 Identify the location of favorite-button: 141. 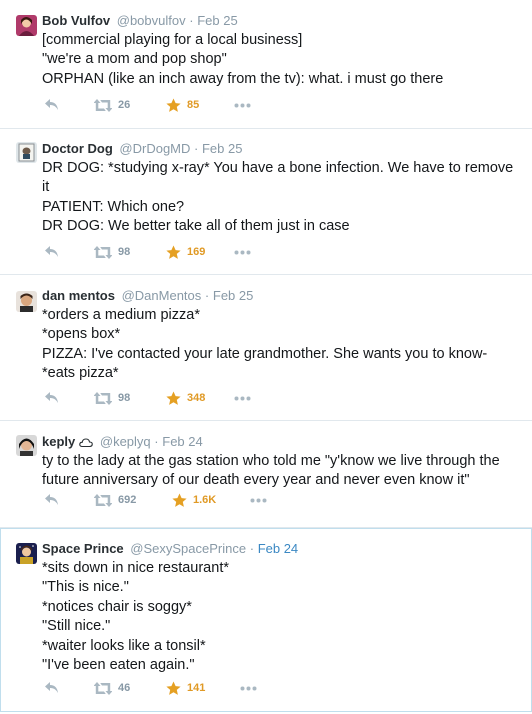
(185, 688).